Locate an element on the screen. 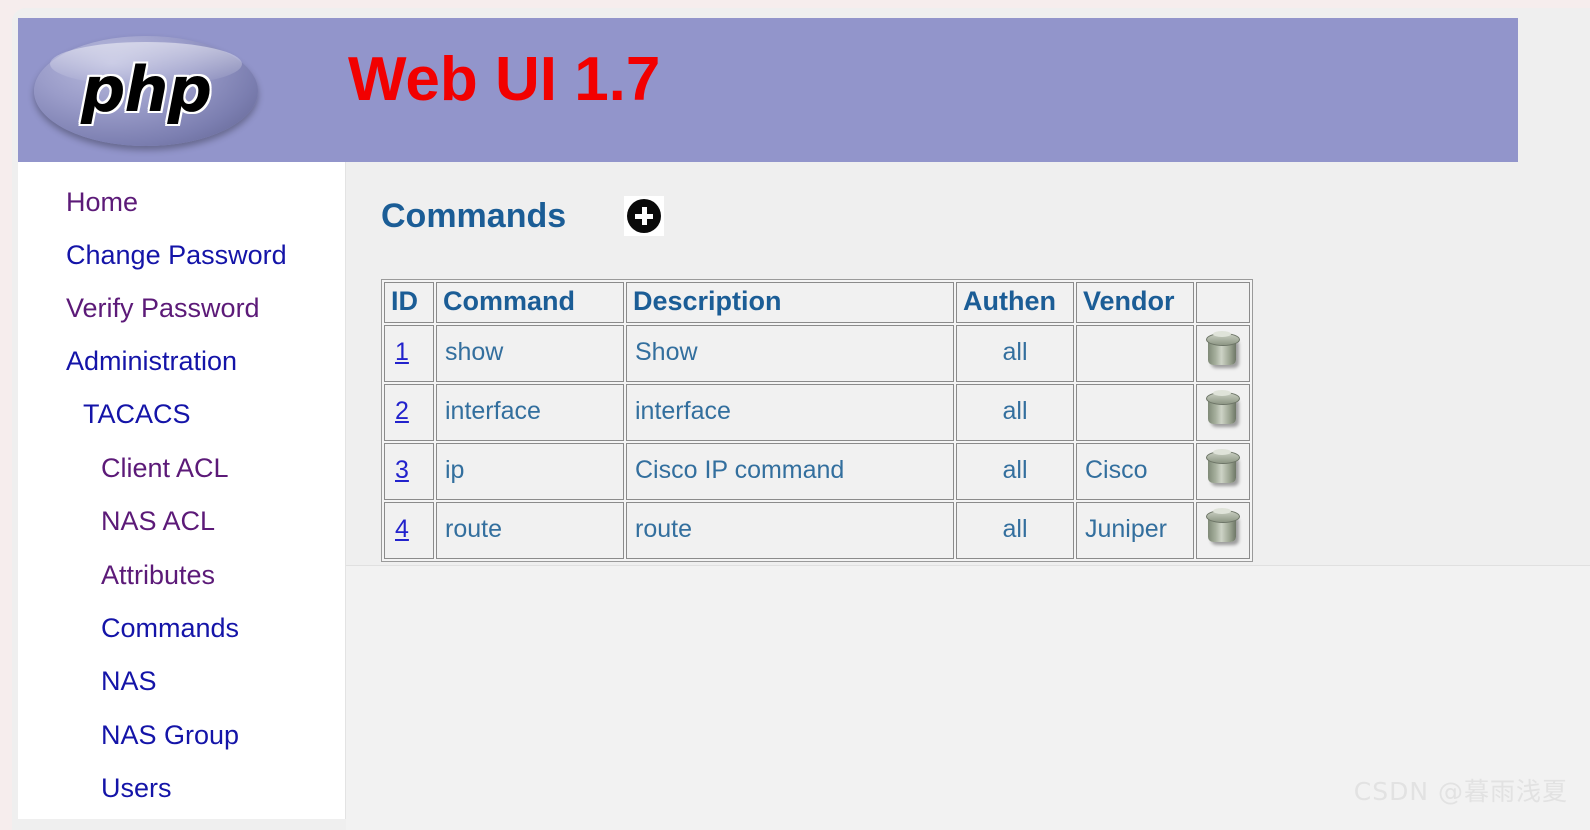 The width and height of the screenshot is (1590, 830). table-row: 4 route route all Juniper is located at coordinates (817, 530).